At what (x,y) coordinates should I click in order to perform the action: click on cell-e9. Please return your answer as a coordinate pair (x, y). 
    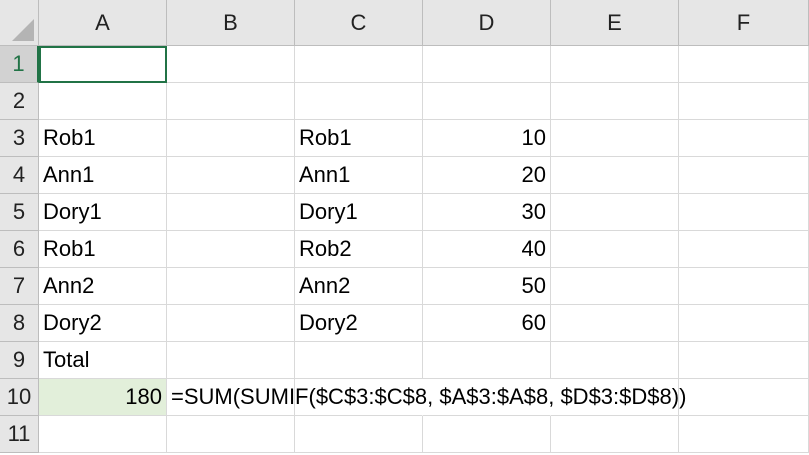
    Looking at the image, I should click on (615, 360).